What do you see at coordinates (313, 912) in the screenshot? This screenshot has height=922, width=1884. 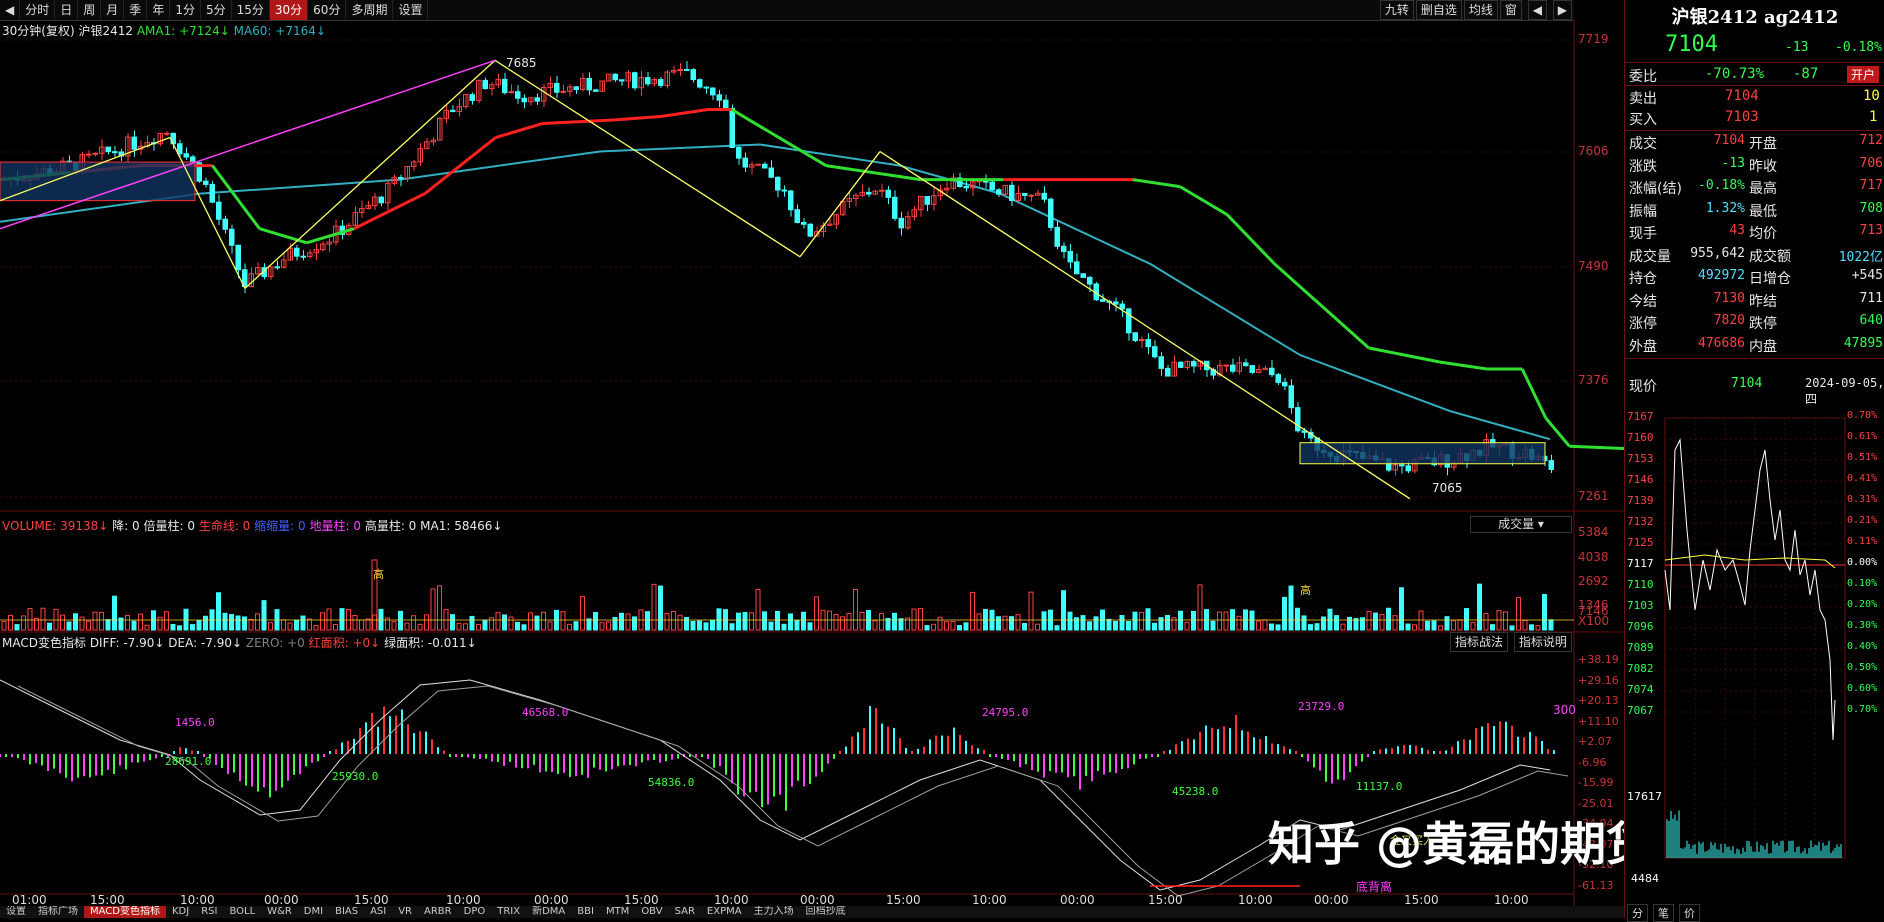 I see `indicator-tab-7: DMI` at bounding box center [313, 912].